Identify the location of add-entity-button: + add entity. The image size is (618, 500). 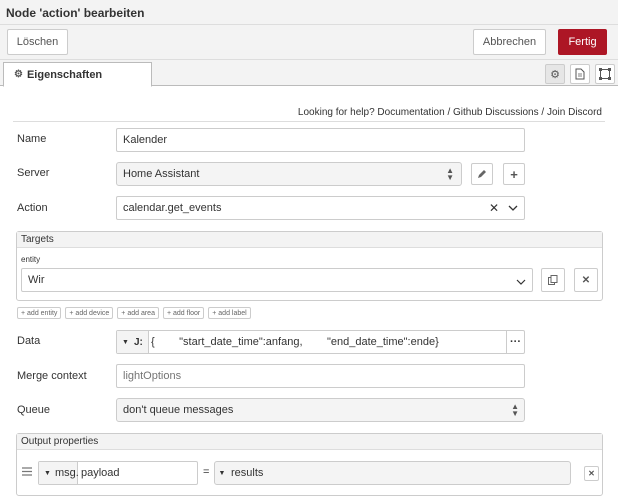
(39, 313).